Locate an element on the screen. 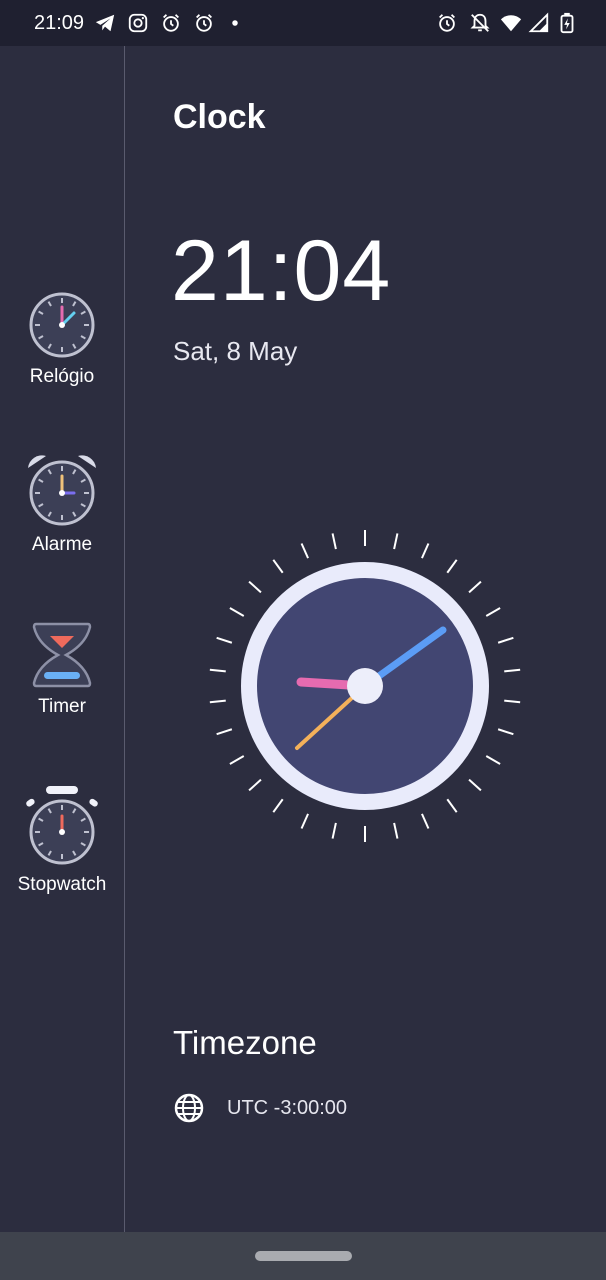 This screenshot has width=606, height=1280. sidebar-item-label: Timer is located at coordinates (62, 706).